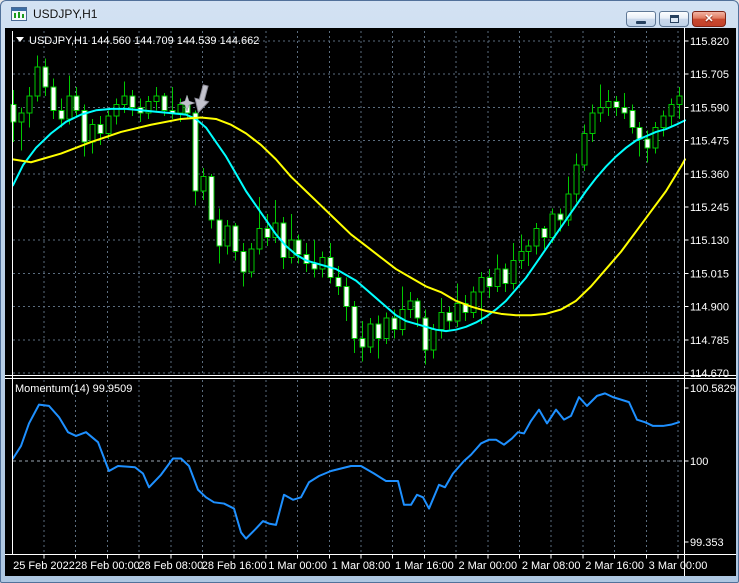 The height and width of the screenshot is (583, 739). Describe the element at coordinates (424, 566) in the screenshot. I see `time-axis-label: 1 Mar 16:00` at that location.